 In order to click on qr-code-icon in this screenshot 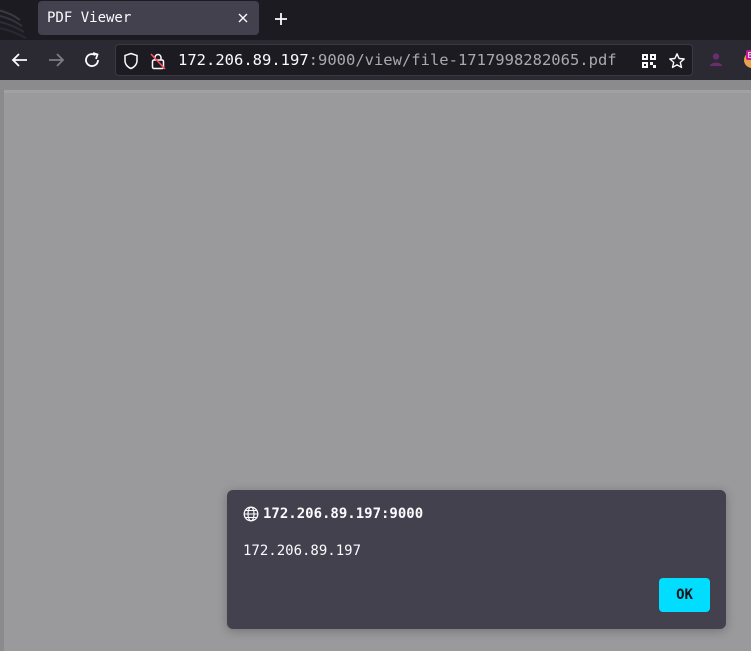, I will do `click(649, 61)`.